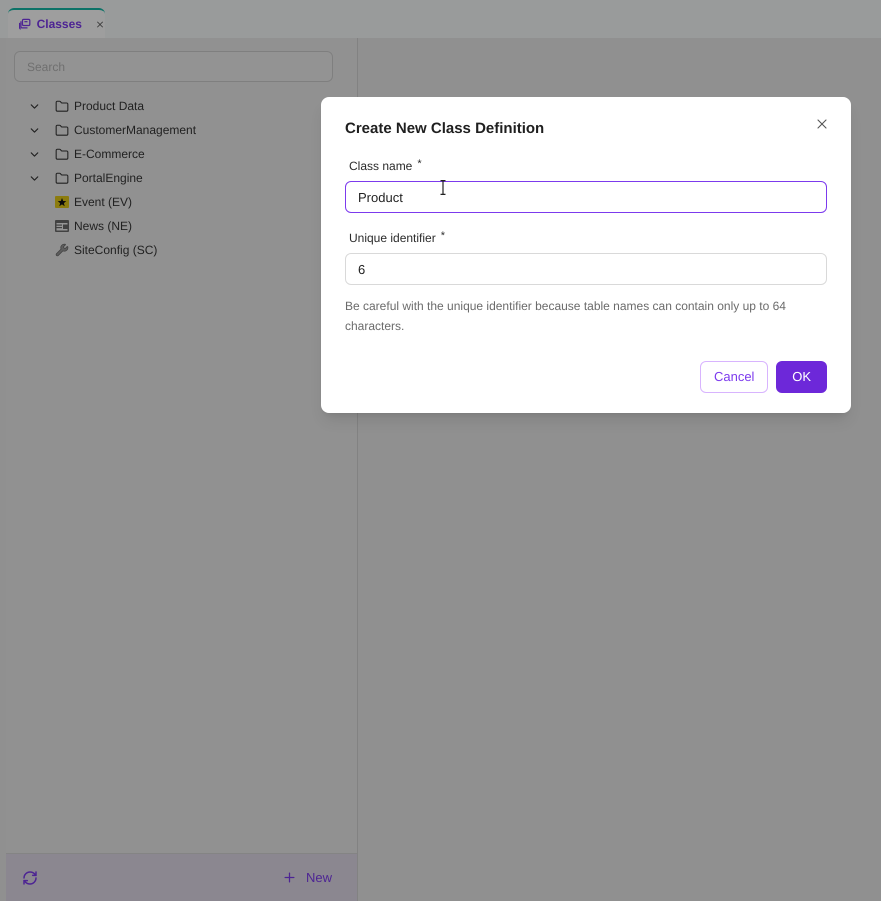 The image size is (881, 901). What do you see at coordinates (392, 238) in the screenshot?
I see `field-label: Unique identifier` at bounding box center [392, 238].